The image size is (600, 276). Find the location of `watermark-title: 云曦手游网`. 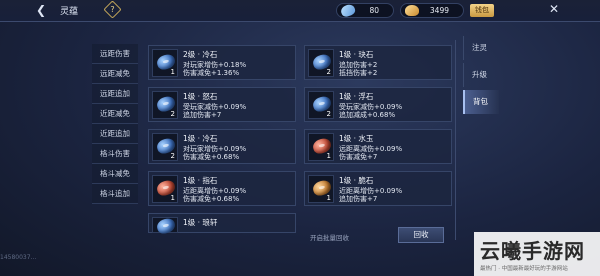

watermark-title: 云曦手游网 is located at coordinates (532, 251).